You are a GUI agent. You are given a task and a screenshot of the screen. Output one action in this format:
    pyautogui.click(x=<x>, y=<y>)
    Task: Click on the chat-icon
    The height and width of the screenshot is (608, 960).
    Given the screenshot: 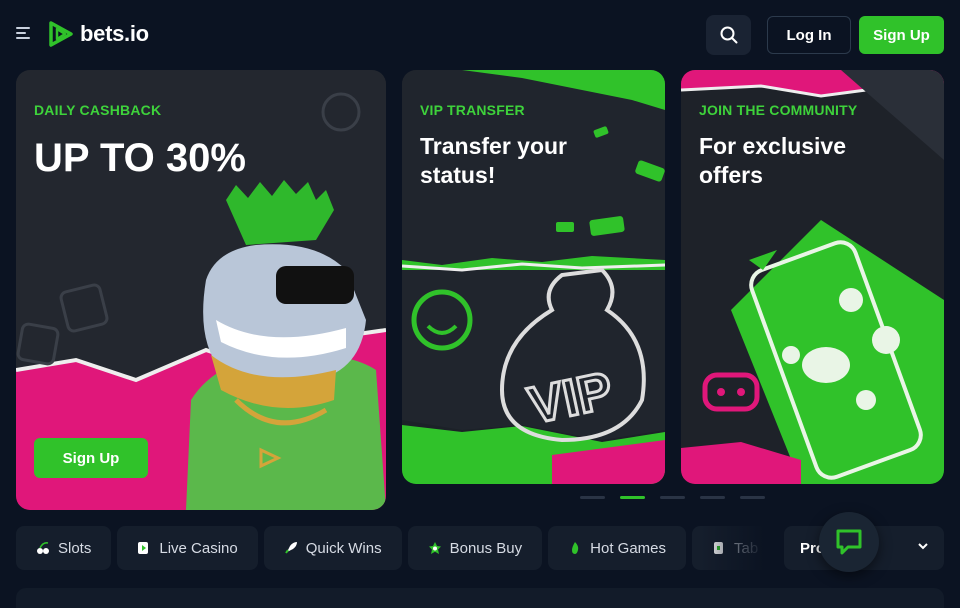 What is the action you would take?
    pyautogui.click(x=849, y=542)
    